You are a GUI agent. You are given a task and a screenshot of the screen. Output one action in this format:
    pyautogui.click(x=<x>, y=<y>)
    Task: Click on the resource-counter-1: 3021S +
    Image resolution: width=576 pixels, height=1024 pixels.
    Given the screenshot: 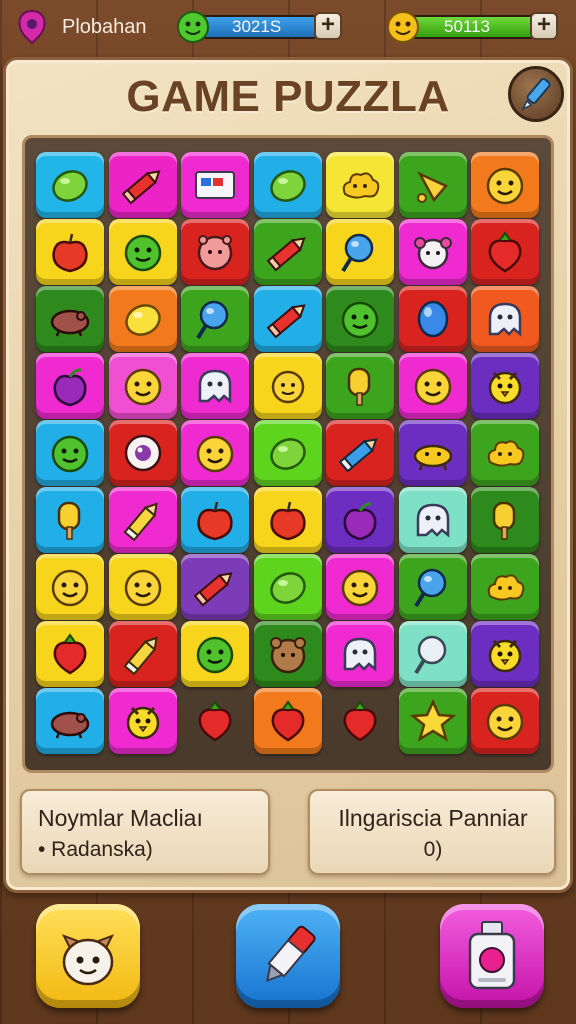 What is the action you would take?
    pyautogui.click(x=261, y=26)
    